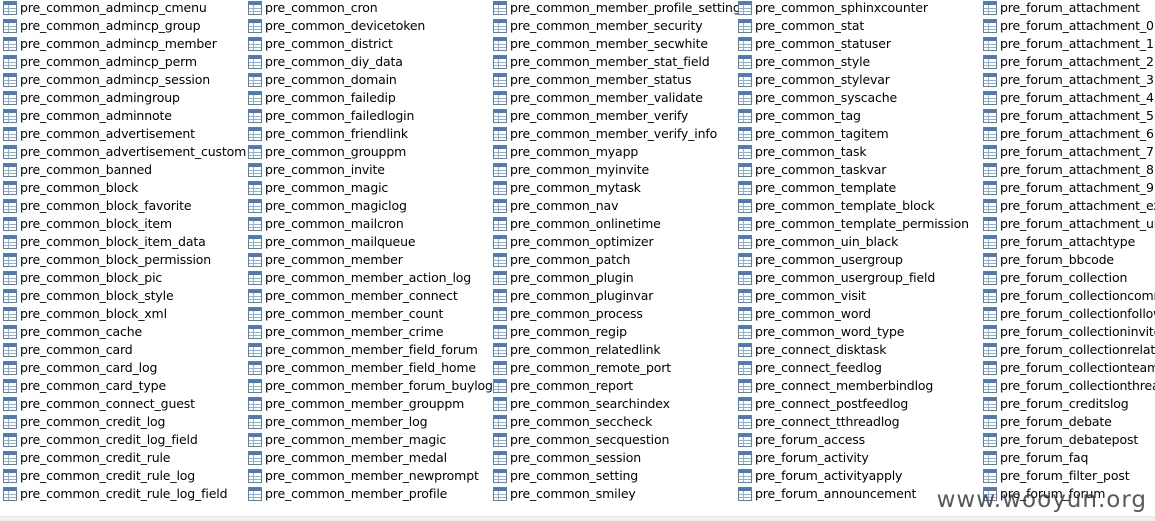 The image size is (1155, 521). What do you see at coordinates (122, 170) in the screenshot?
I see `table-list-item: pre_common_banned` at bounding box center [122, 170].